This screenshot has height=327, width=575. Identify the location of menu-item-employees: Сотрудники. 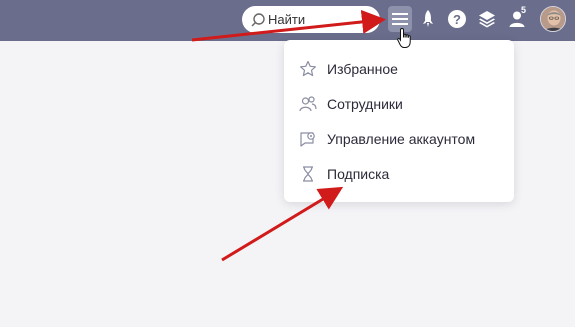
(399, 103).